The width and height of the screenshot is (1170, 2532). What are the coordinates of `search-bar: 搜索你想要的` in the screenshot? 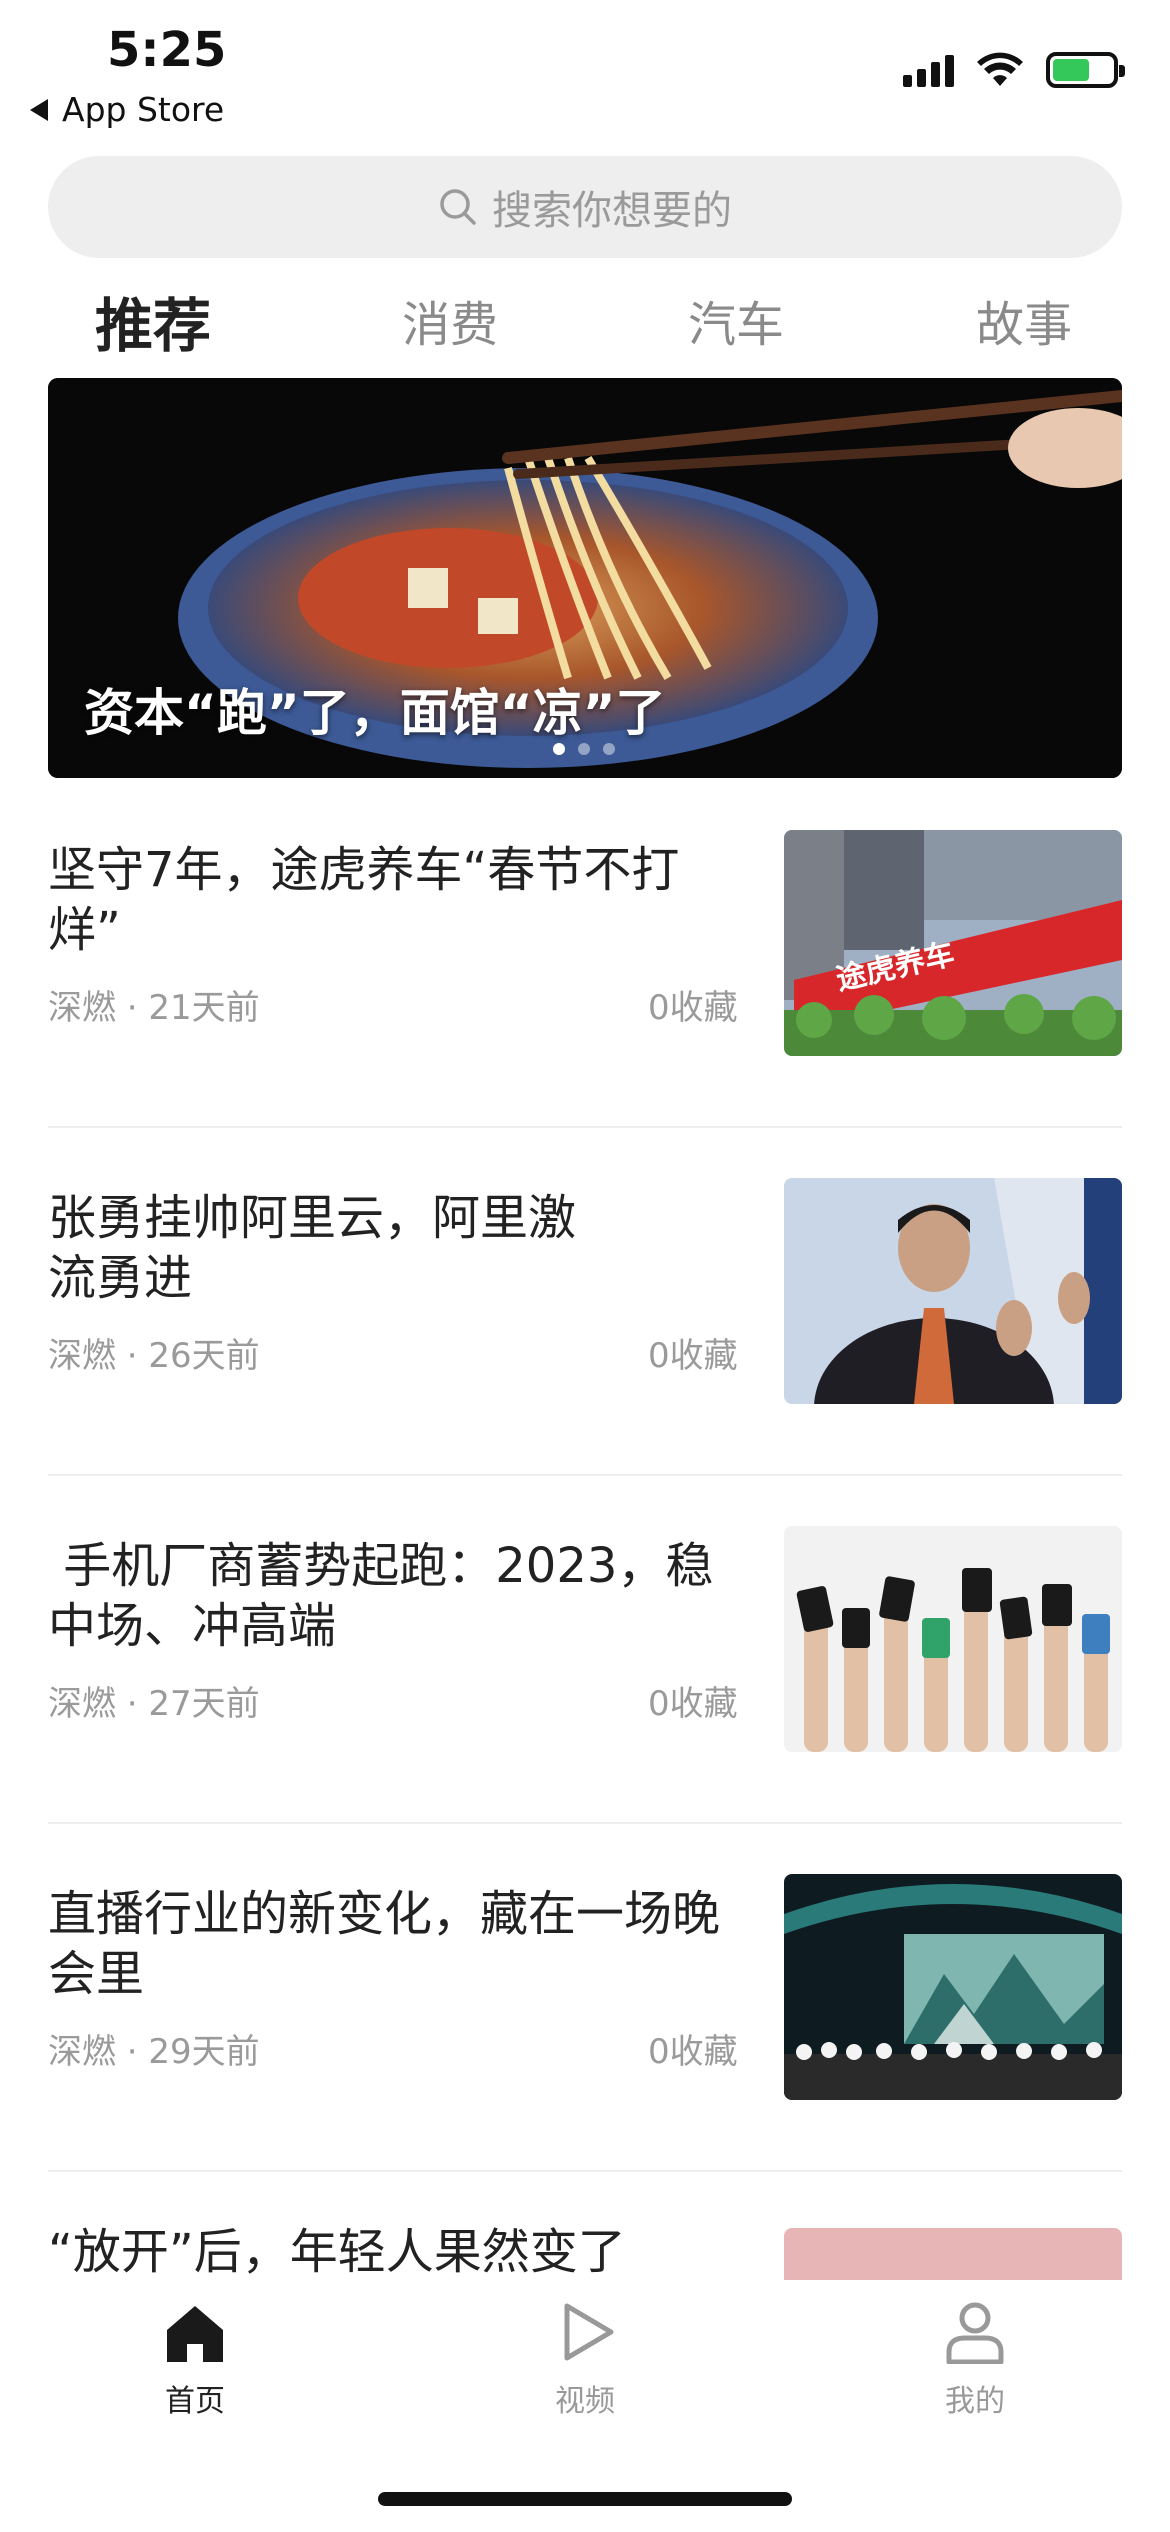 It's located at (585, 207).